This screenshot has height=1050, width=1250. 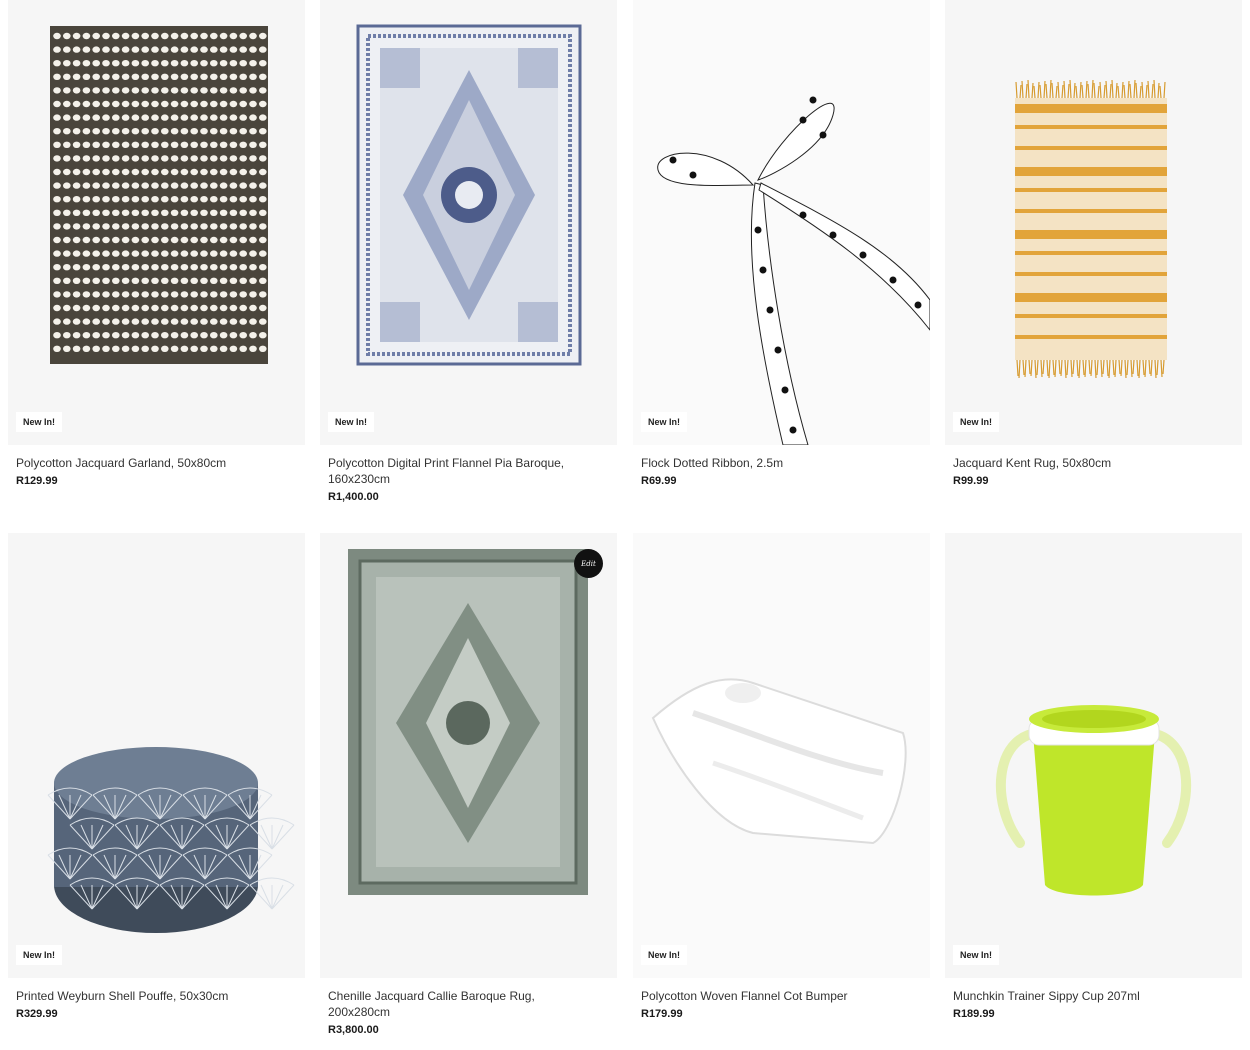 What do you see at coordinates (159, 195) in the screenshot?
I see `striped-rug-image` at bounding box center [159, 195].